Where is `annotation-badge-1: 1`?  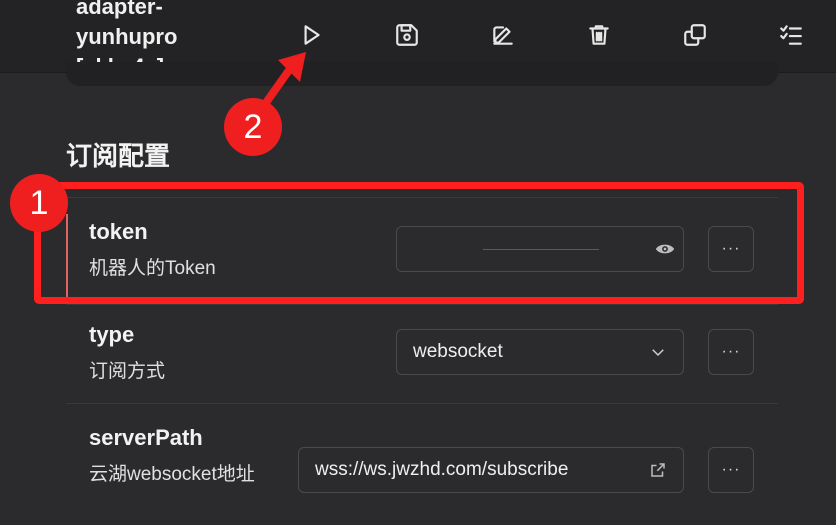 annotation-badge-1: 1 is located at coordinates (39, 203).